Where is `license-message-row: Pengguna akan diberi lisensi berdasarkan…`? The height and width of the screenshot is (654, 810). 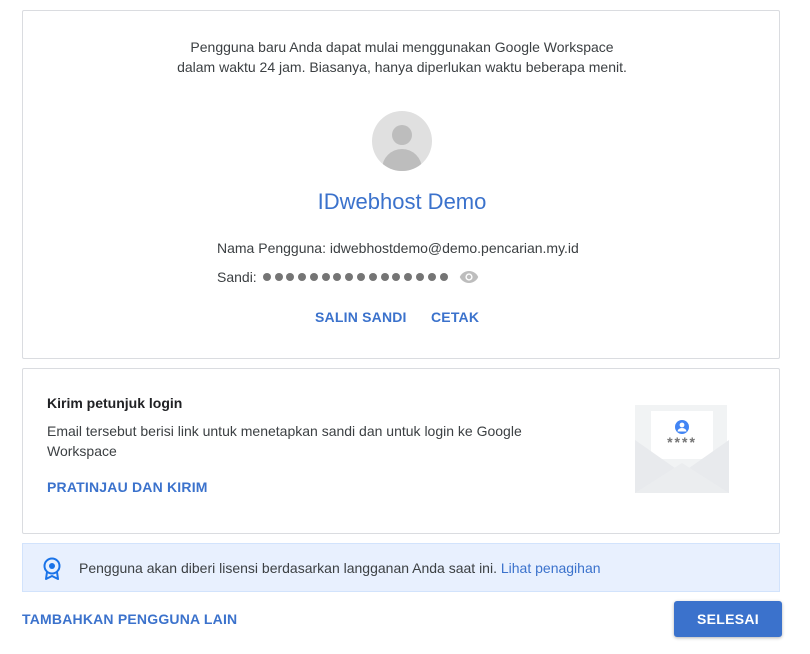
license-message-row: Pengguna akan diberi lisensi berdasarkan… is located at coordinates (340, 568).